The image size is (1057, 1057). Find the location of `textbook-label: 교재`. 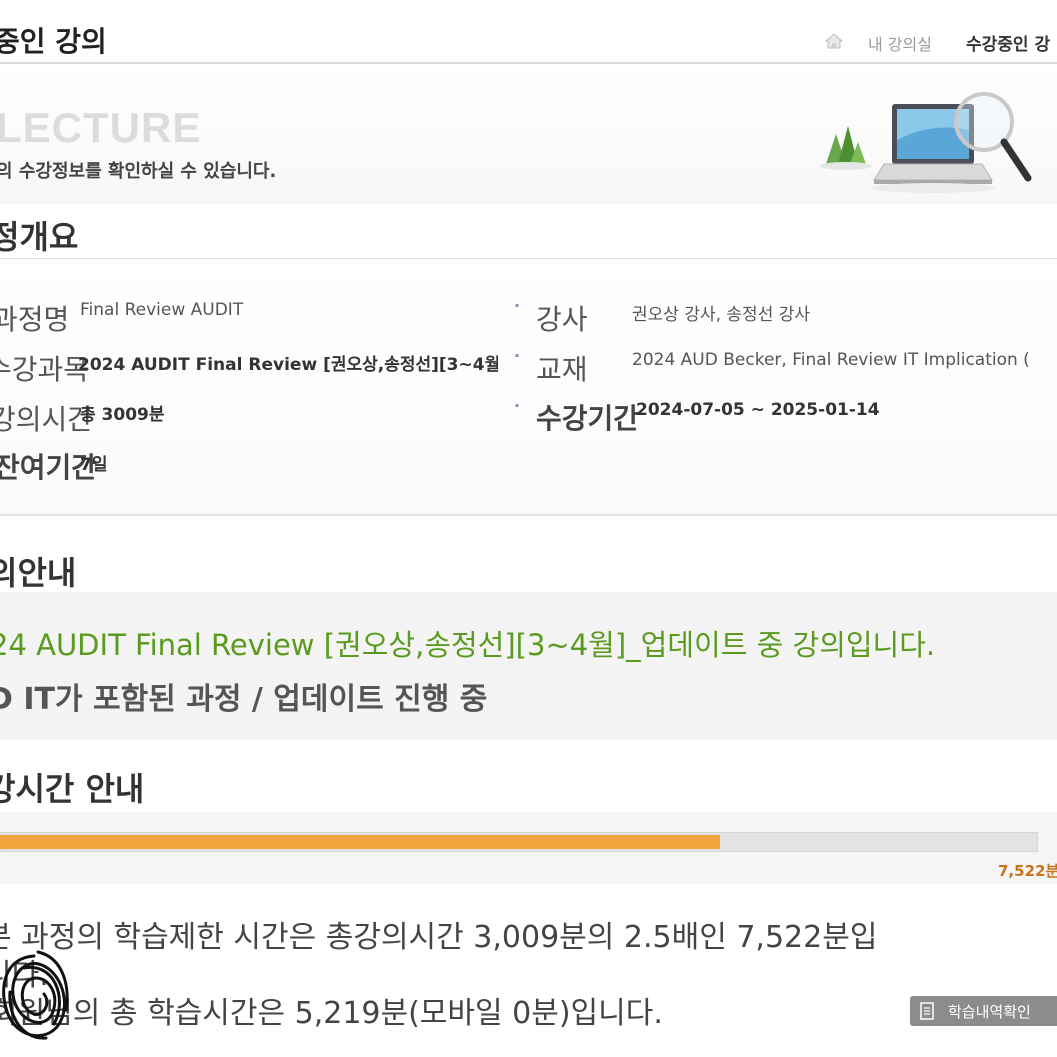

textbook-label: 교재 is located at coordinates (562, 369).